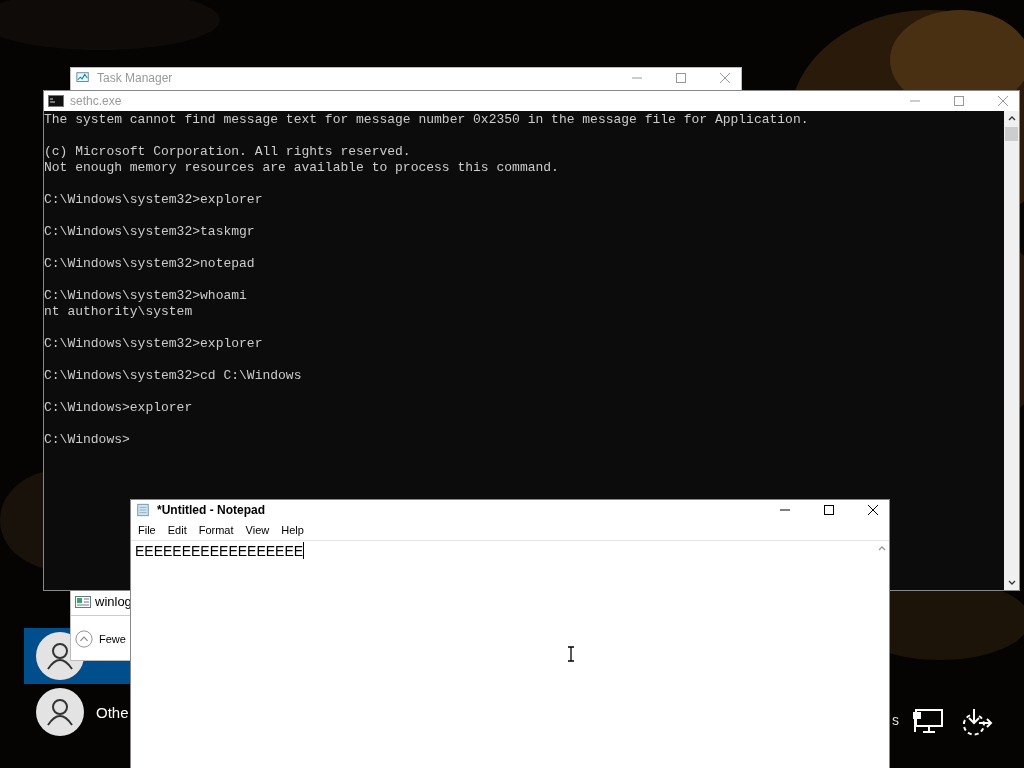 This screenshot has height=768, width=1024. I want to click on menu-item: File, so click(148, 530).